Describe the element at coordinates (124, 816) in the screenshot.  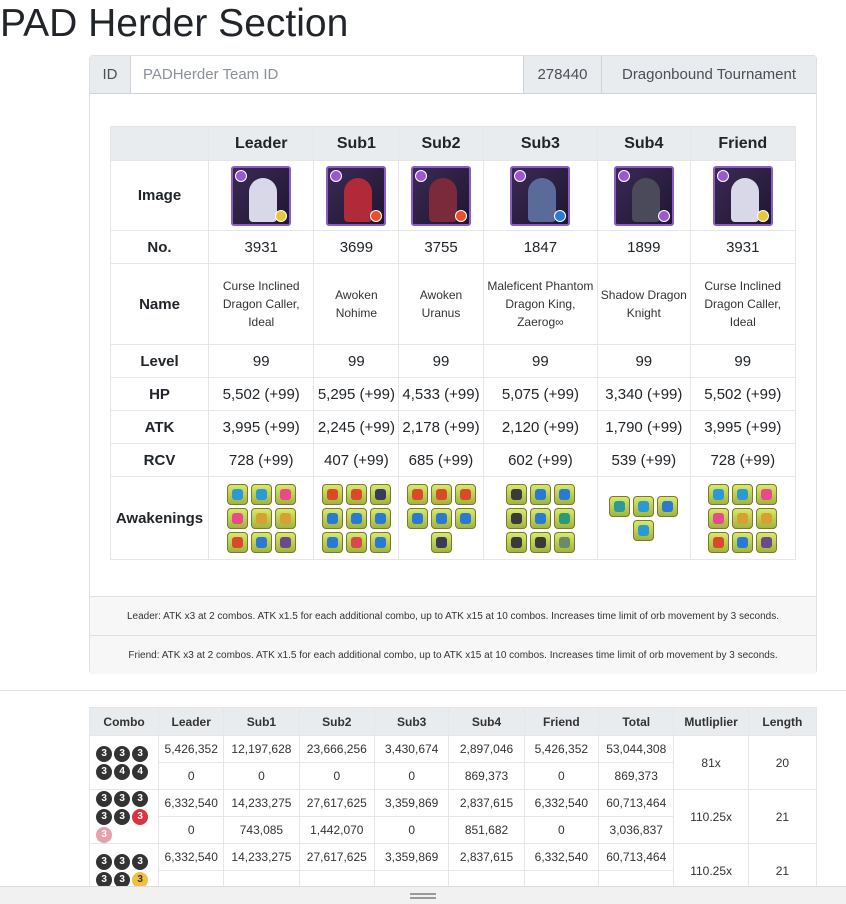
I see `combo-orbs-cell: 3333333` at that location.